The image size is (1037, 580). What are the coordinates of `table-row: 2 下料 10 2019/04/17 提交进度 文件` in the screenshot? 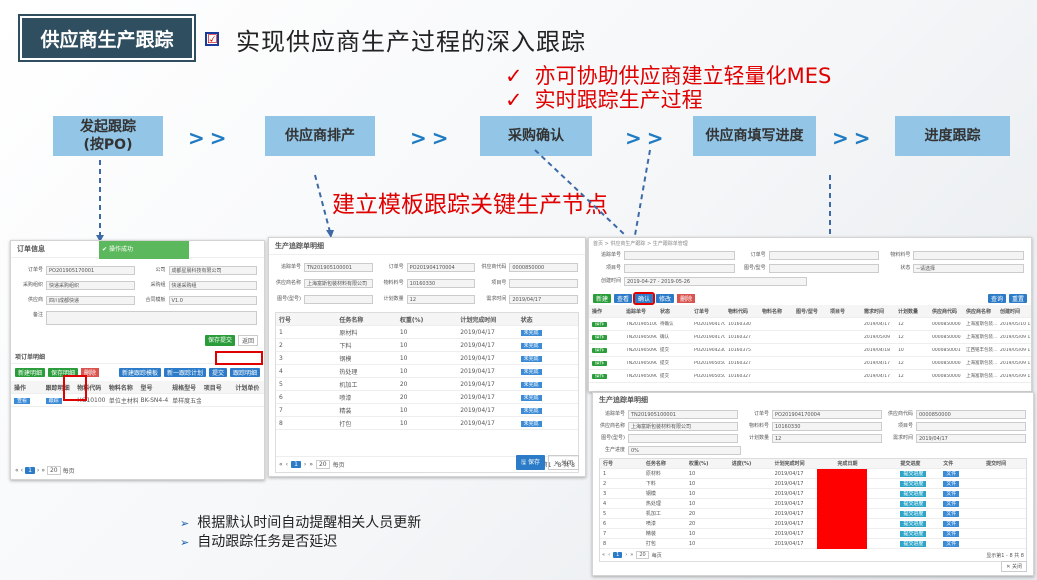 It's located at (813, 484).